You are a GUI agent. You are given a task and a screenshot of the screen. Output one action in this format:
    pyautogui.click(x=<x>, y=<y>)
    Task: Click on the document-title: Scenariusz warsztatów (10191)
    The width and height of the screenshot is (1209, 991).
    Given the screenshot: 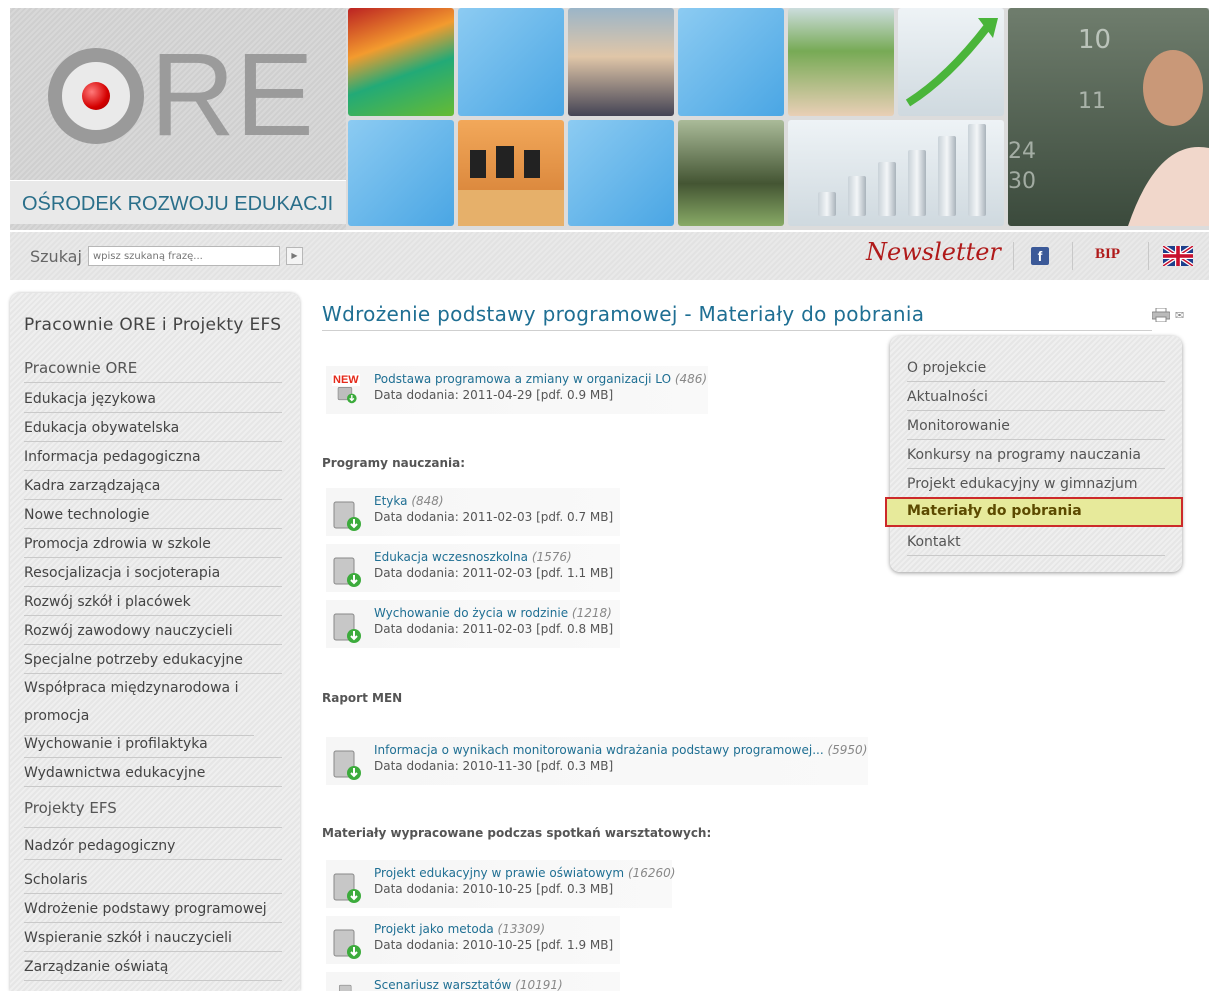 What is the action you would take?
    pyautogui.click(x=497, y=981)
    